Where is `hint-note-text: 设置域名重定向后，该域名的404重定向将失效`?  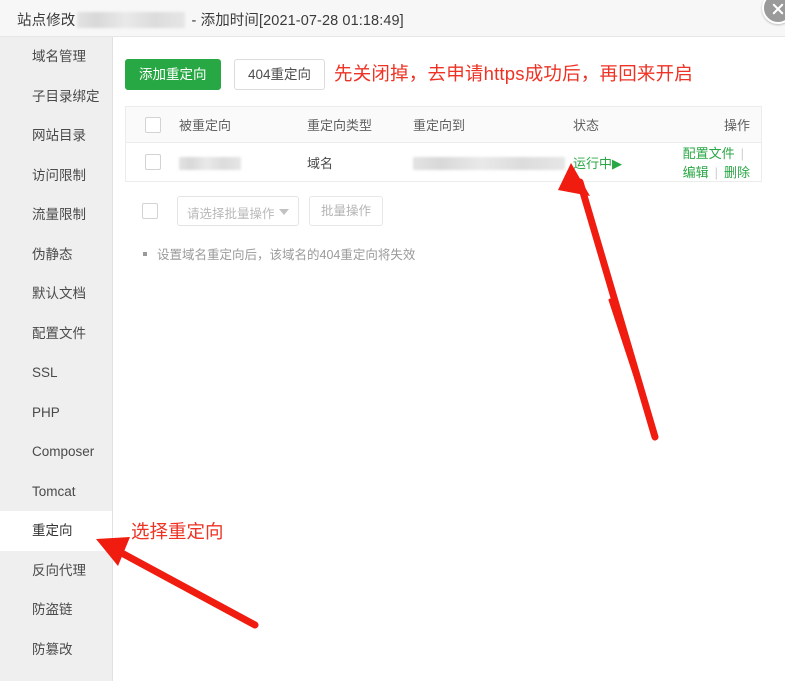
hint-note-text: 设置域名重定向后，该域名的404重定向将失效 is located at coordinates (286, 255).